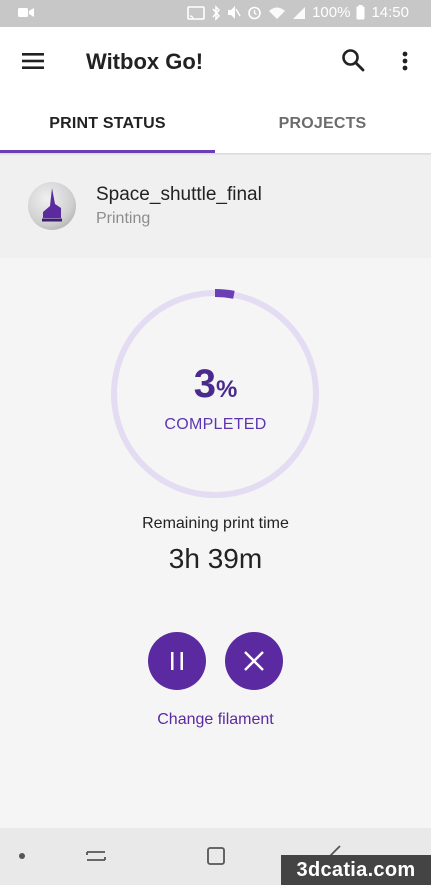  Describe the element at coordinates (179, 194) in the screenshot. I see `job-name: Space_shuttle_final` at that location.